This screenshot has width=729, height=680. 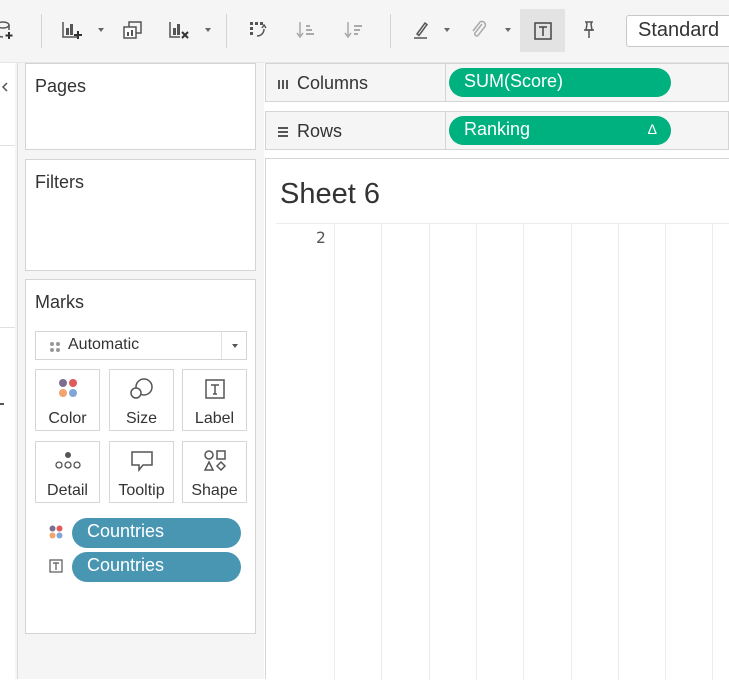 What do you see at coordinates (421, 30) in the screenshot?
I see `highlight-icon` at bounding box center [421, 30].